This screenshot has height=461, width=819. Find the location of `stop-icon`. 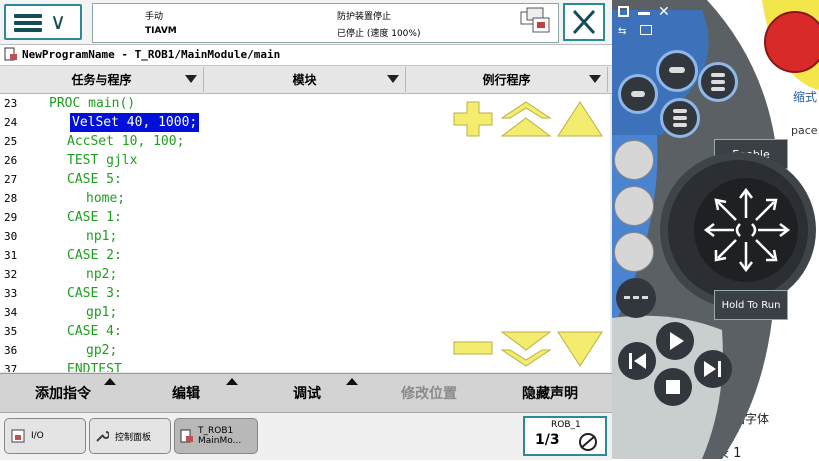

stop-icon is located at coordinates (673, 387).